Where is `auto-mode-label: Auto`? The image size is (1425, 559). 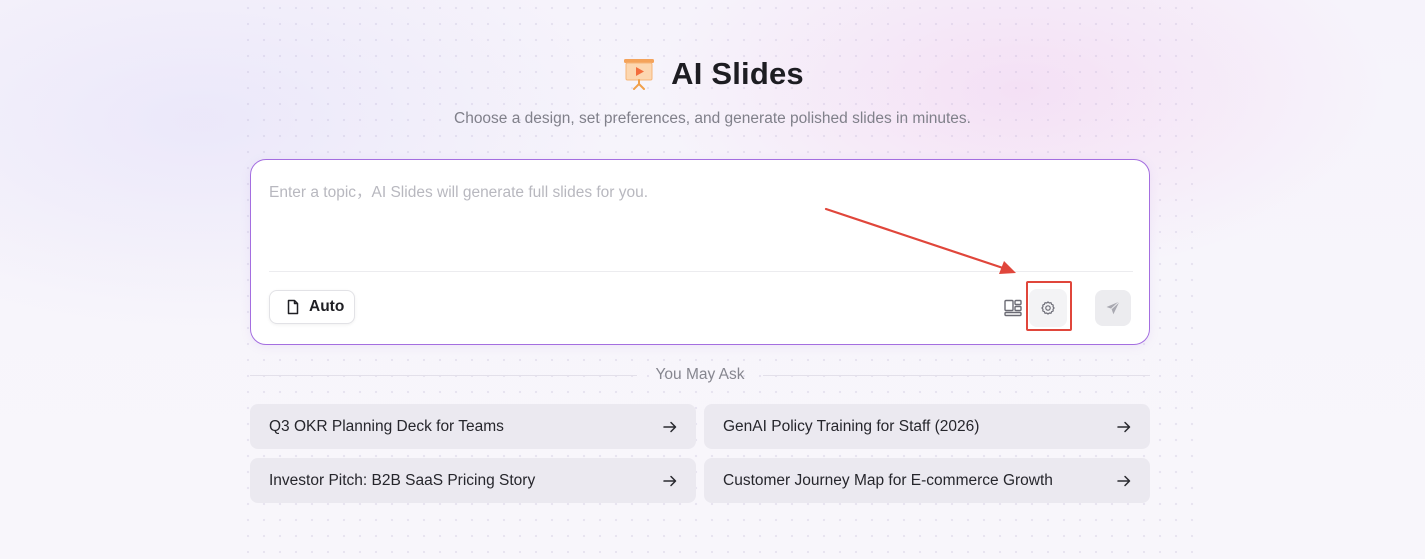
auto-mode-label: Auto is located at coordinates (327, 306).